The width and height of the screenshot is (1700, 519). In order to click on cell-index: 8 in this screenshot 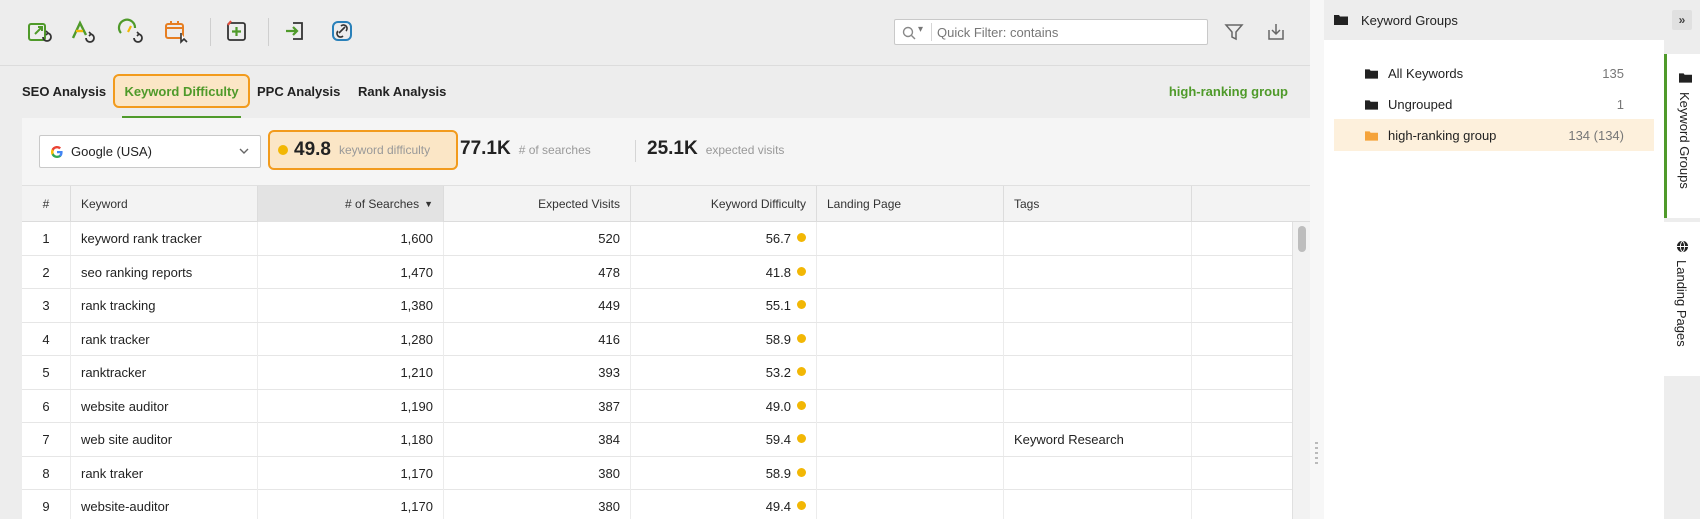, I will do `click(46, 473)`.